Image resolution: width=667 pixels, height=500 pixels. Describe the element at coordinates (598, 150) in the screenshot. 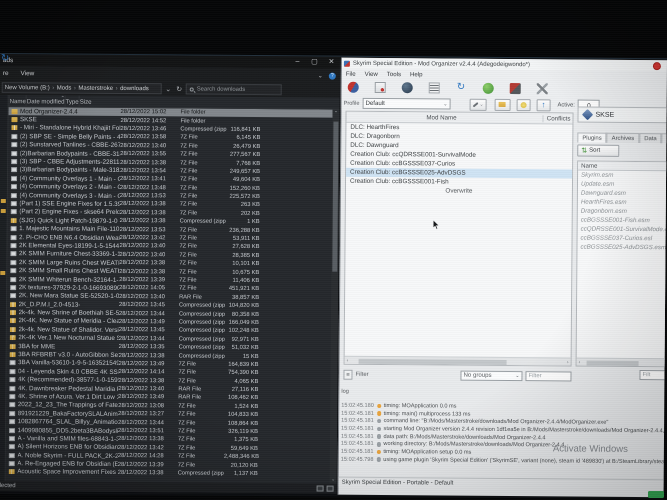

I see `sort-button: ⇅ Sort` at that location.